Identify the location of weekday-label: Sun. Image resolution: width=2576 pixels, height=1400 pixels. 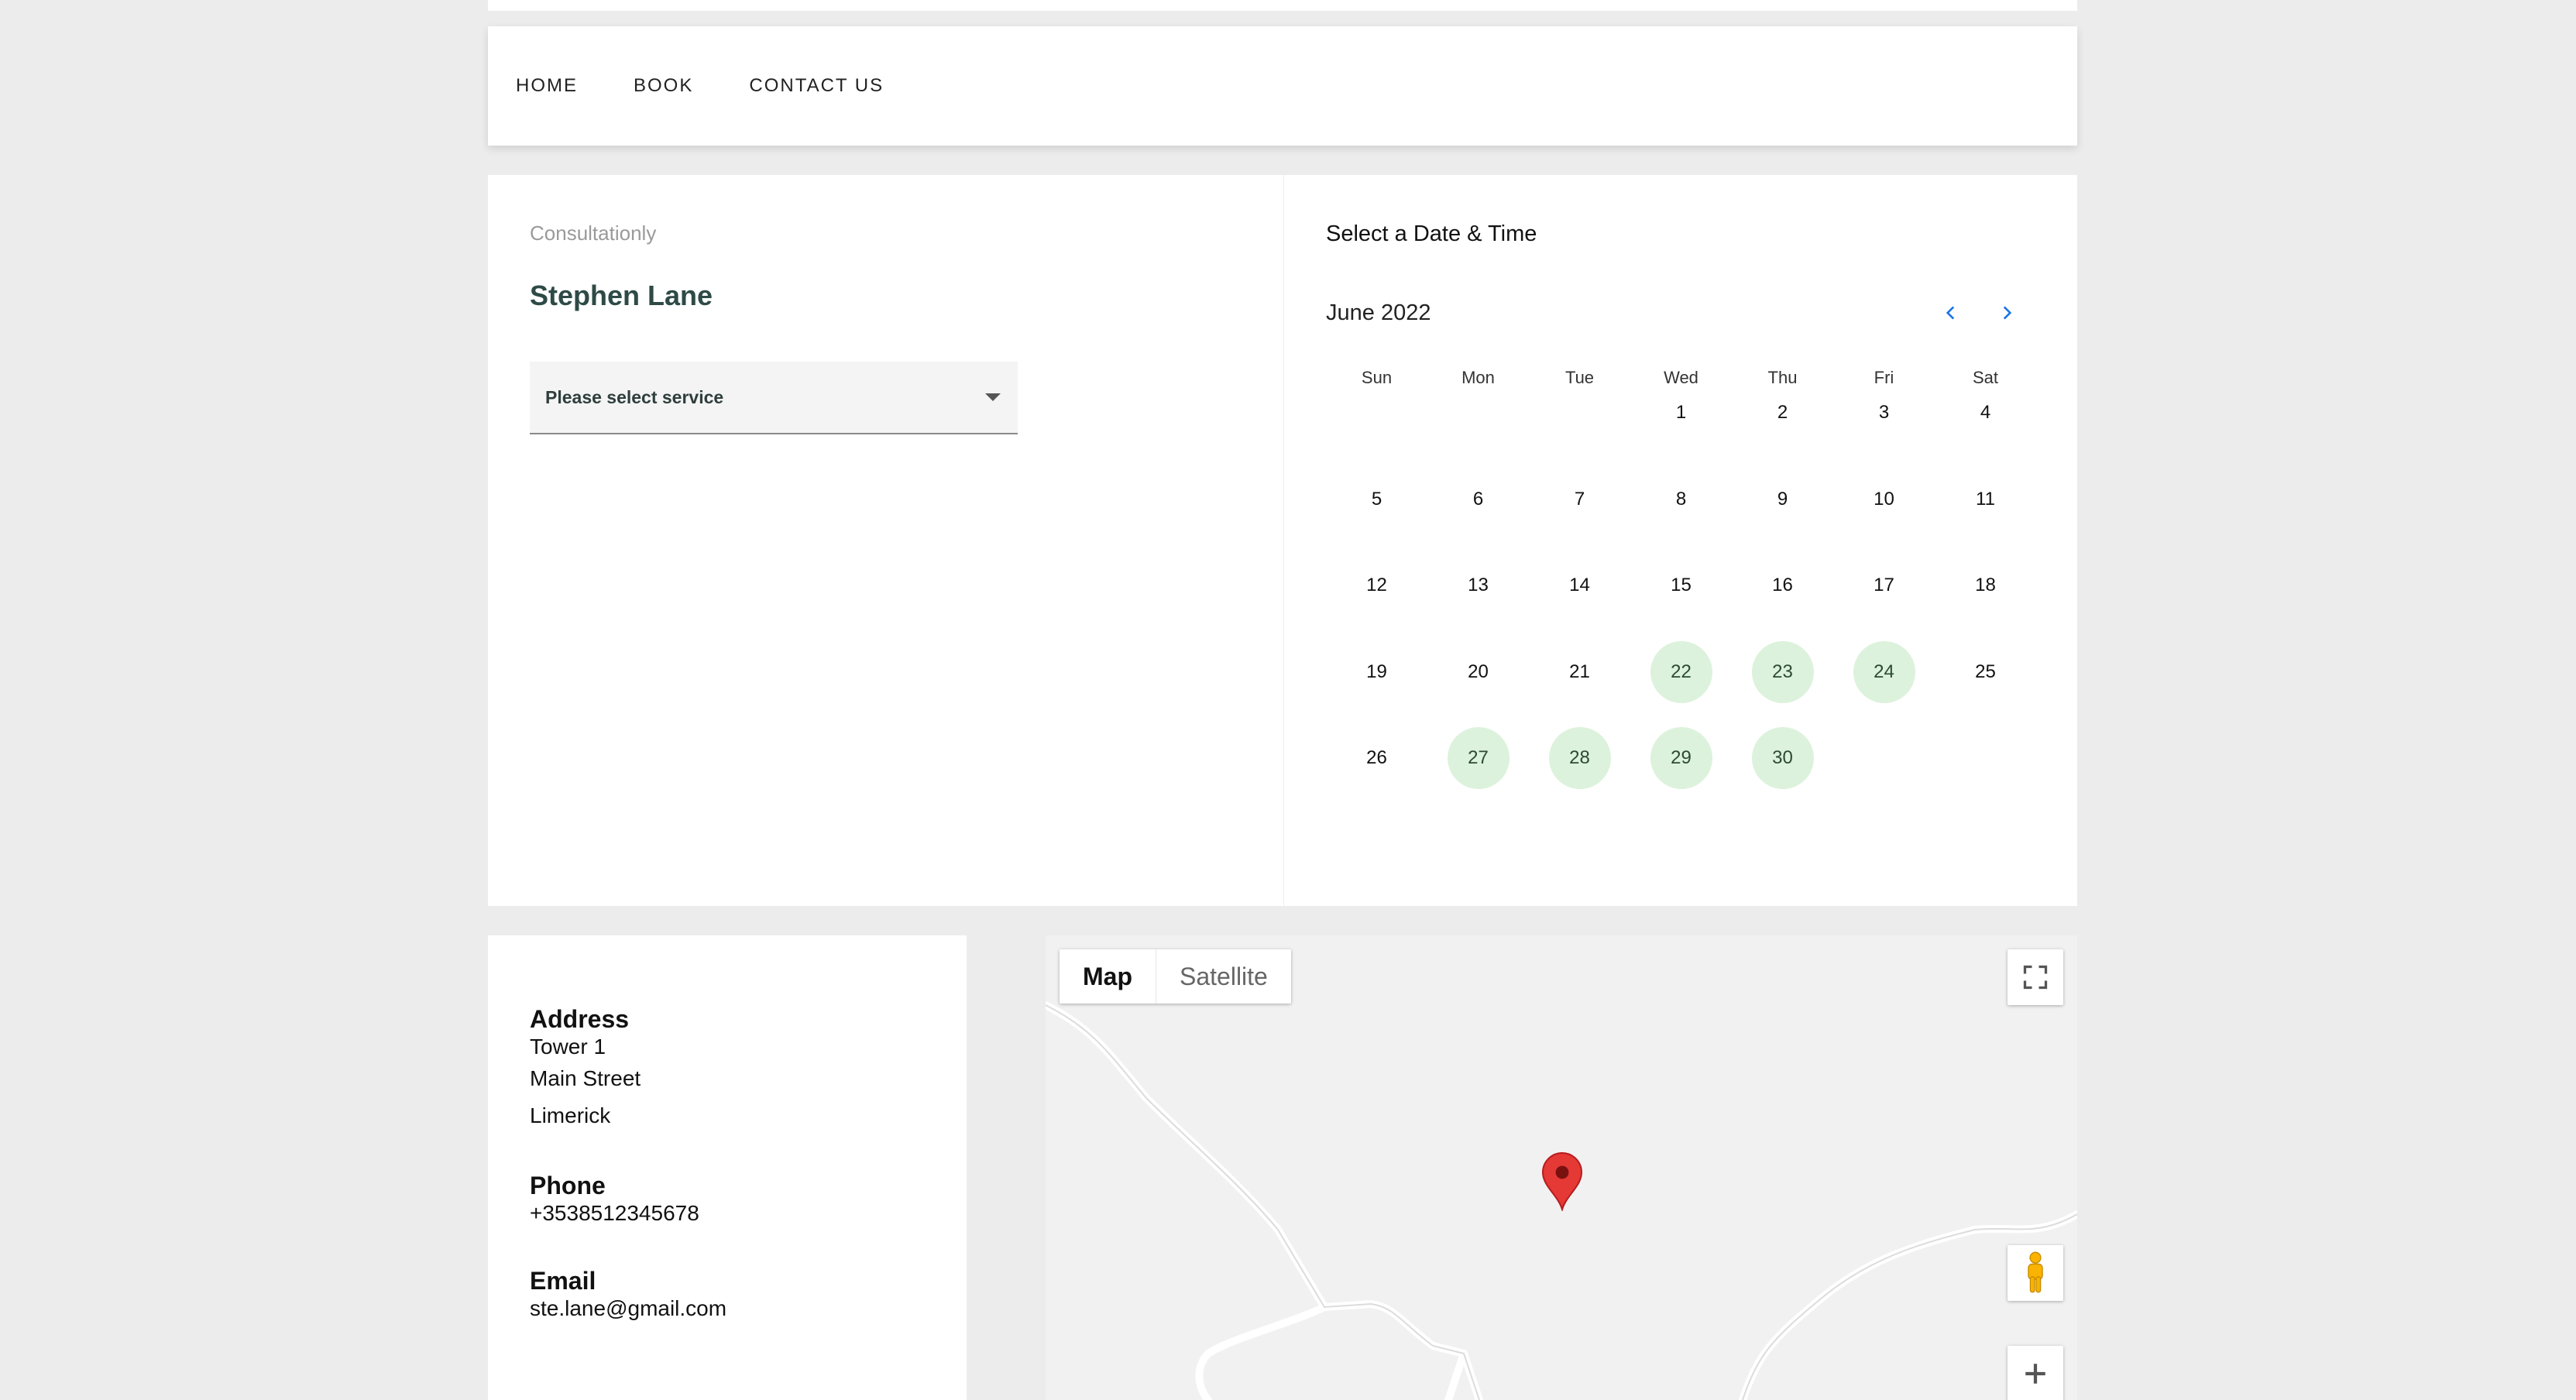
(1377, 377).